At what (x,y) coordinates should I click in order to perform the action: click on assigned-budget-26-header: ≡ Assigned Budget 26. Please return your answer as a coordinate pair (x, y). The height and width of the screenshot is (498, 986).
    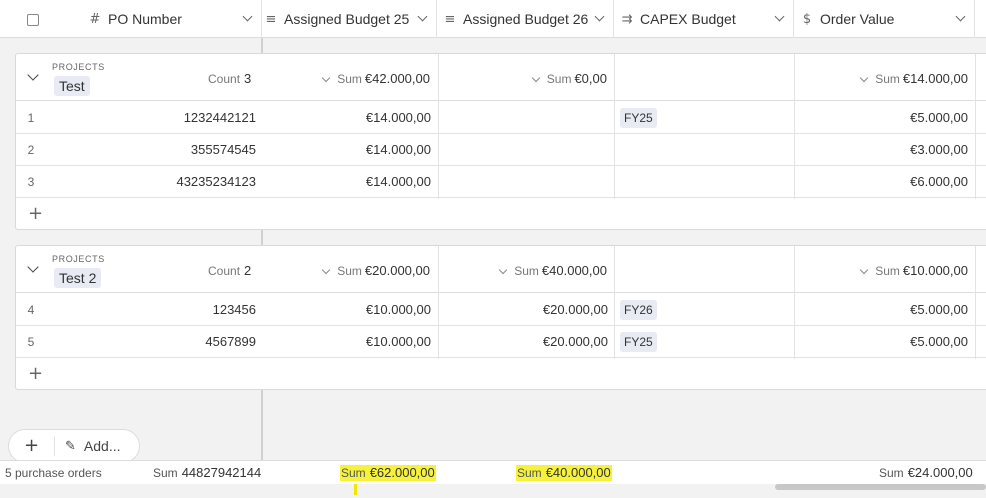
    Looking at the image, I should click on (525, 19).